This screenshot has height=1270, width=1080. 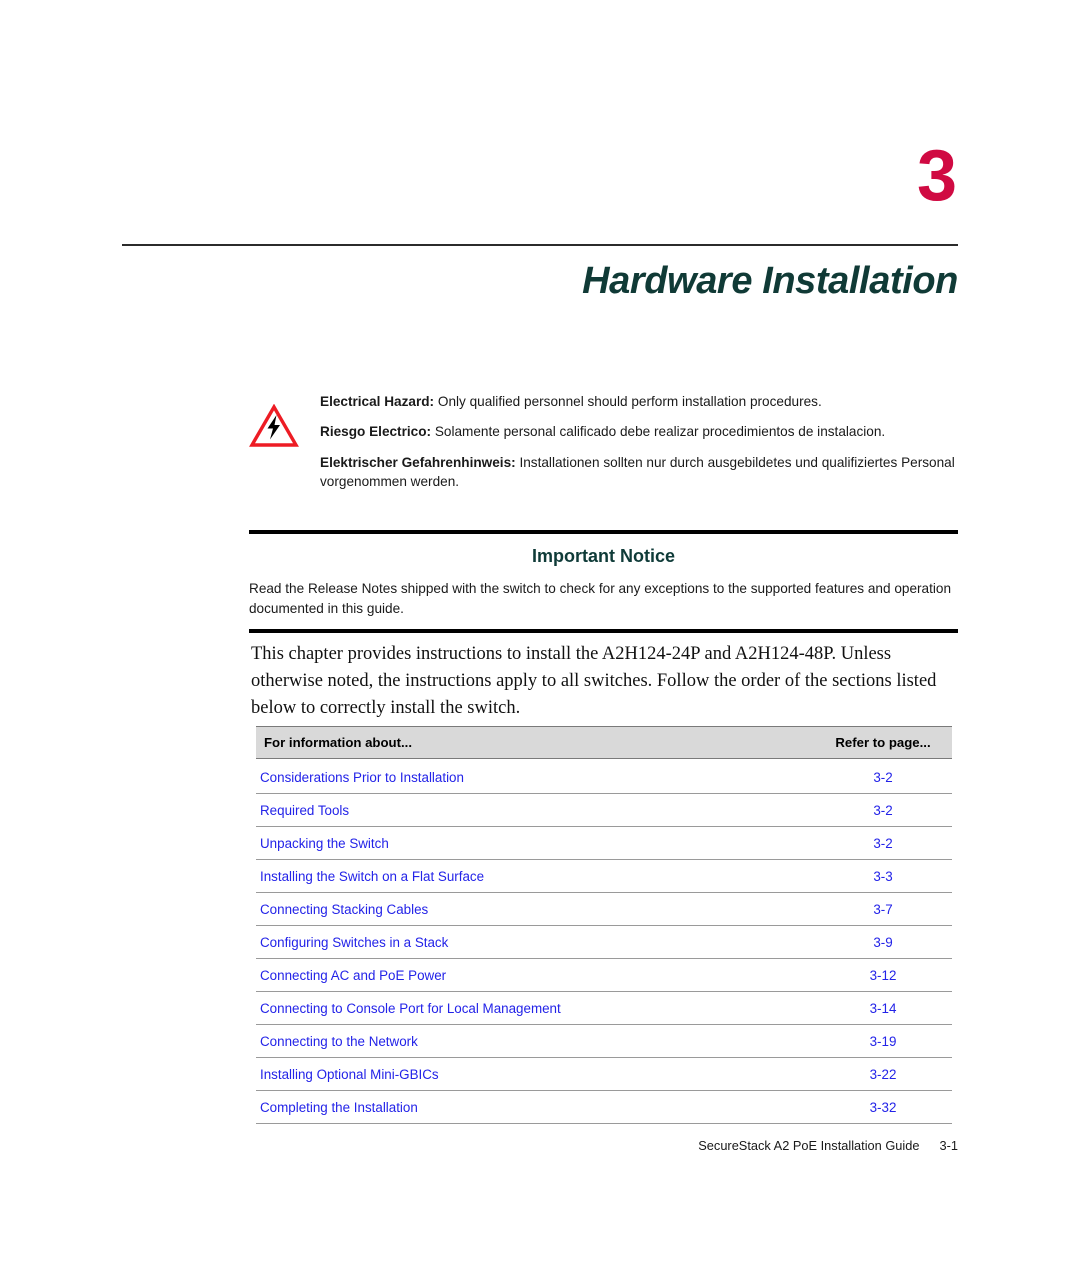 I want to click on page-footer: SecureStack A2 PoE Installation Guide 3-1, so click(x=479, y=1145).